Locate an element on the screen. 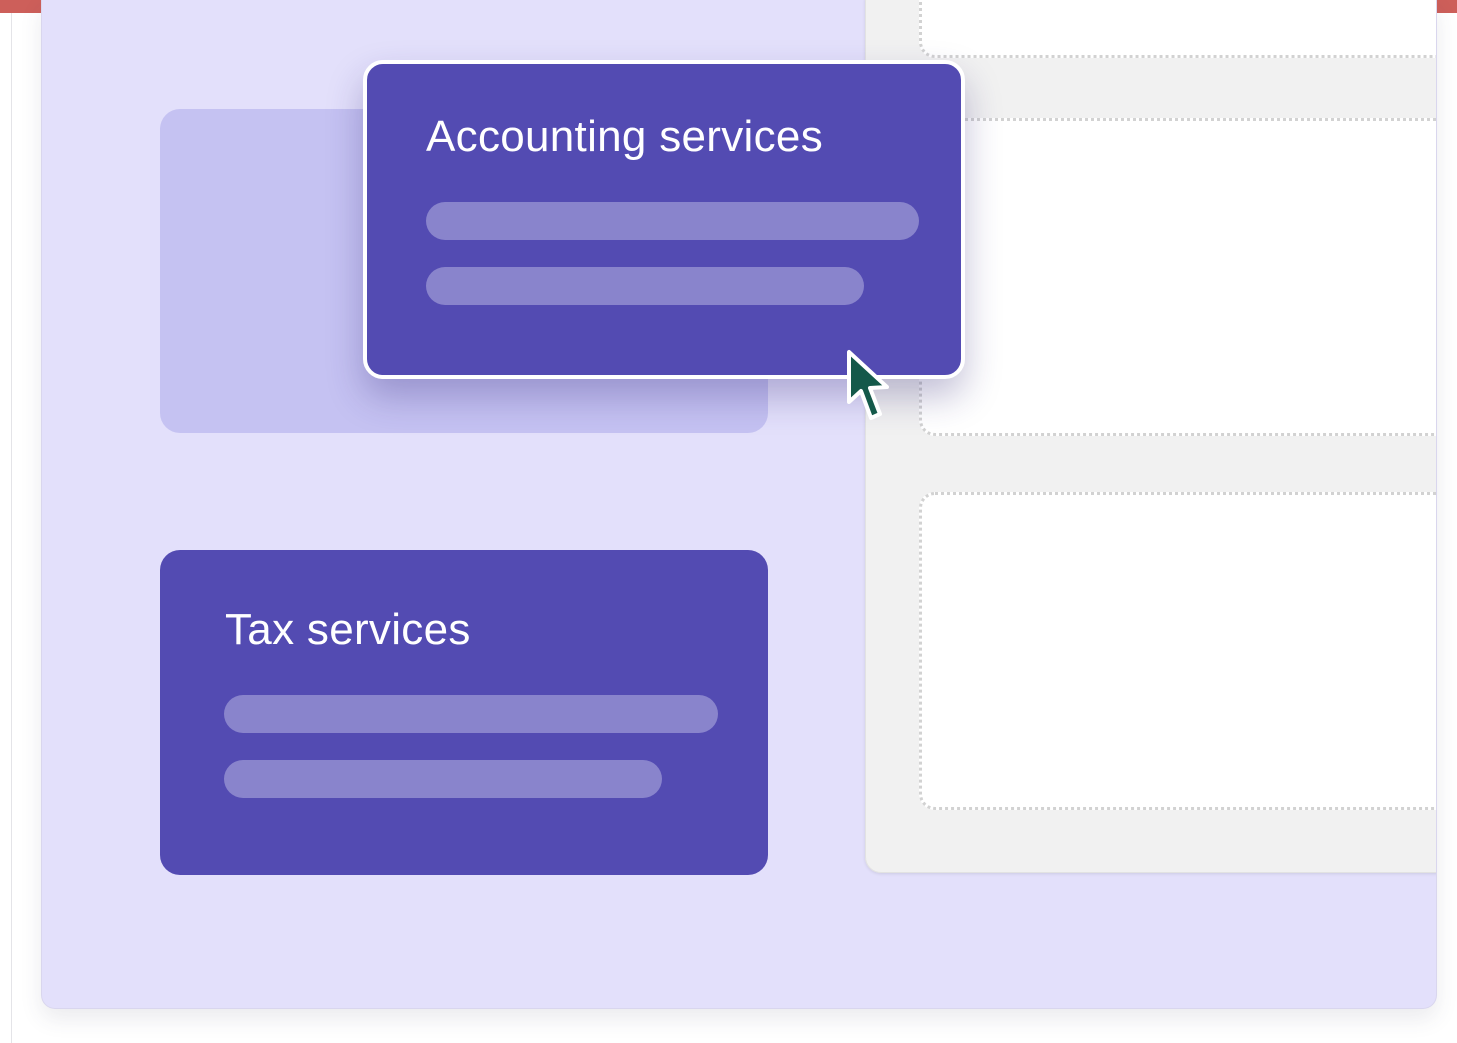  accounting-services-card: Accounting services is located at coordinates (664, 219).